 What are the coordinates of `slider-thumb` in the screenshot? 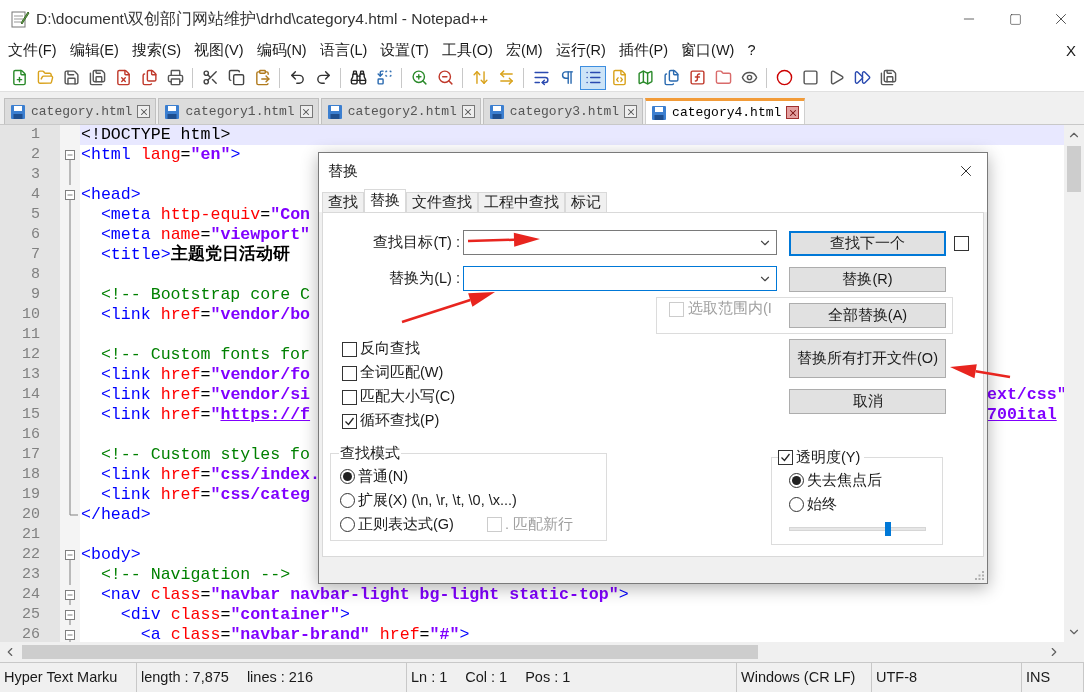 It's located at (887, 528).